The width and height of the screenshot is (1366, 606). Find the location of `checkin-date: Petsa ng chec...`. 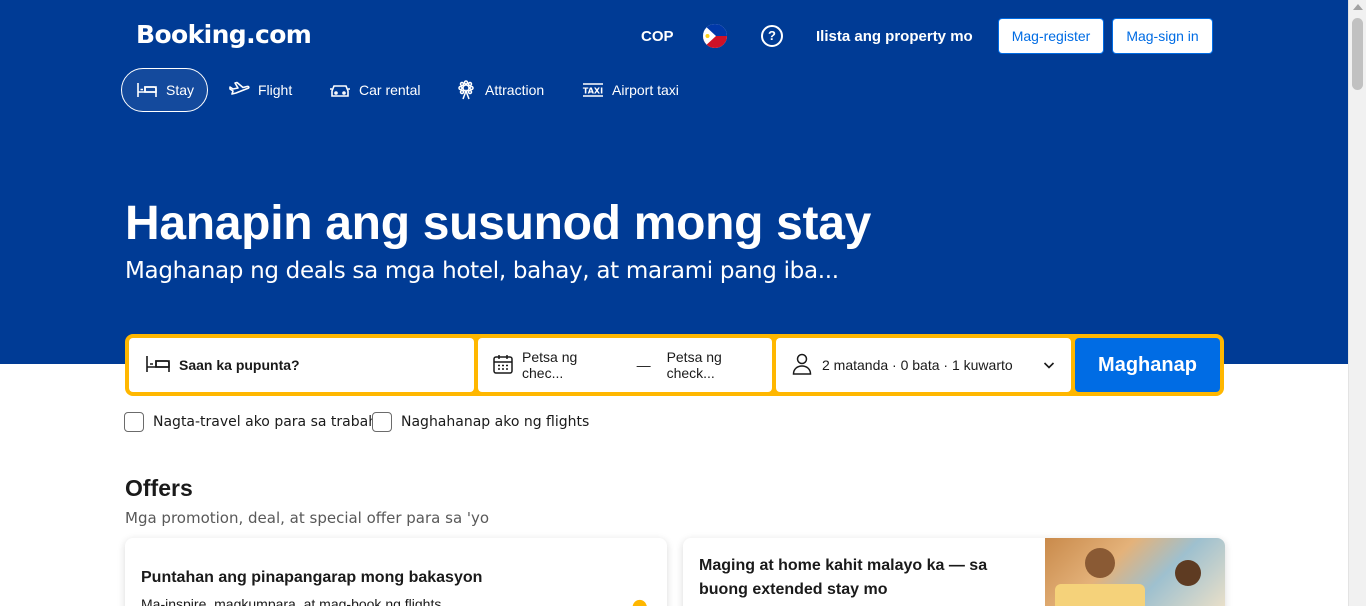

checkin-date: Petsa ng chec... is located at coordinates (571, 365).